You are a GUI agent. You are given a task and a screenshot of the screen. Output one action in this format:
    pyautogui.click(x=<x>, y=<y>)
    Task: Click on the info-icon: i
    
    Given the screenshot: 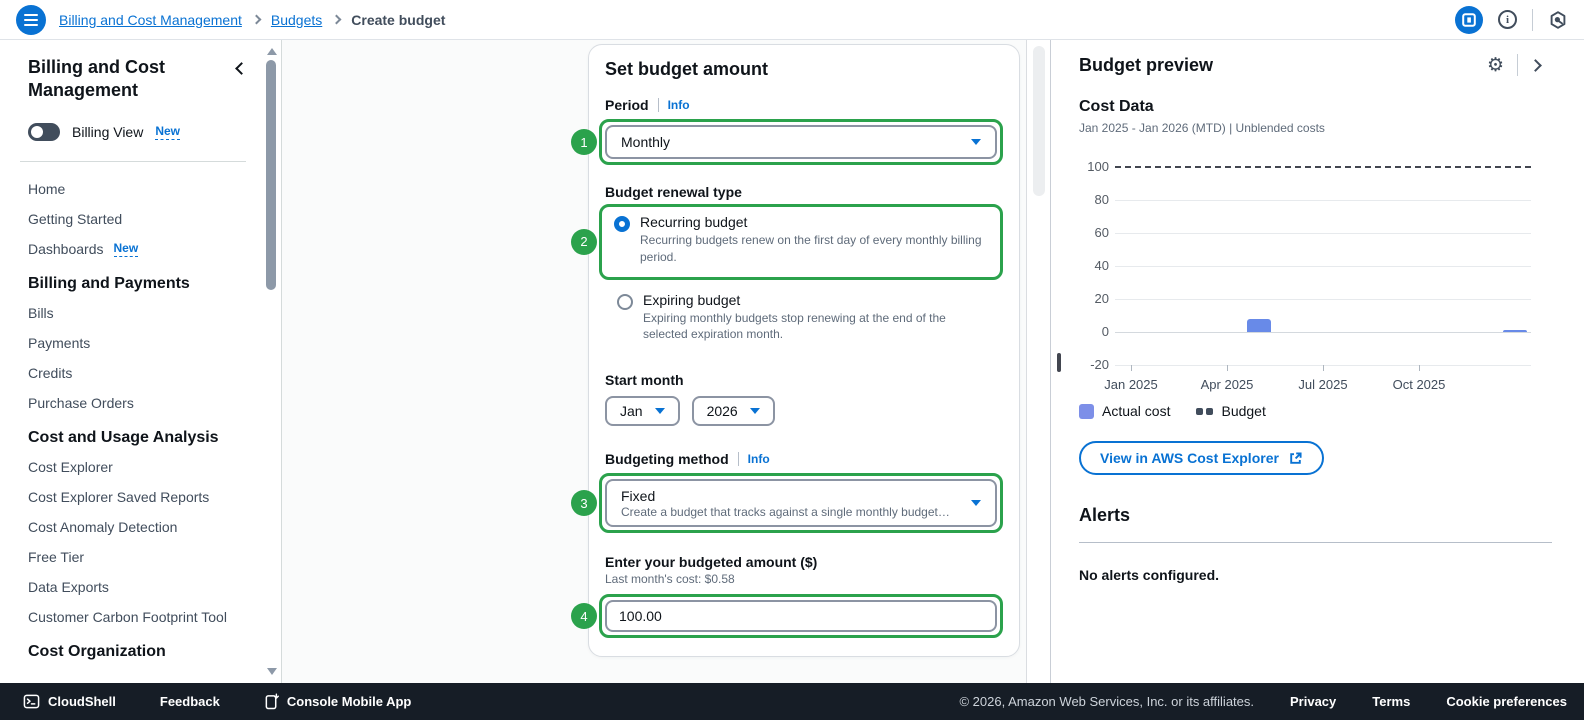 What is the action you would take?
    pyautogui.click(x=1507, y=19)
    